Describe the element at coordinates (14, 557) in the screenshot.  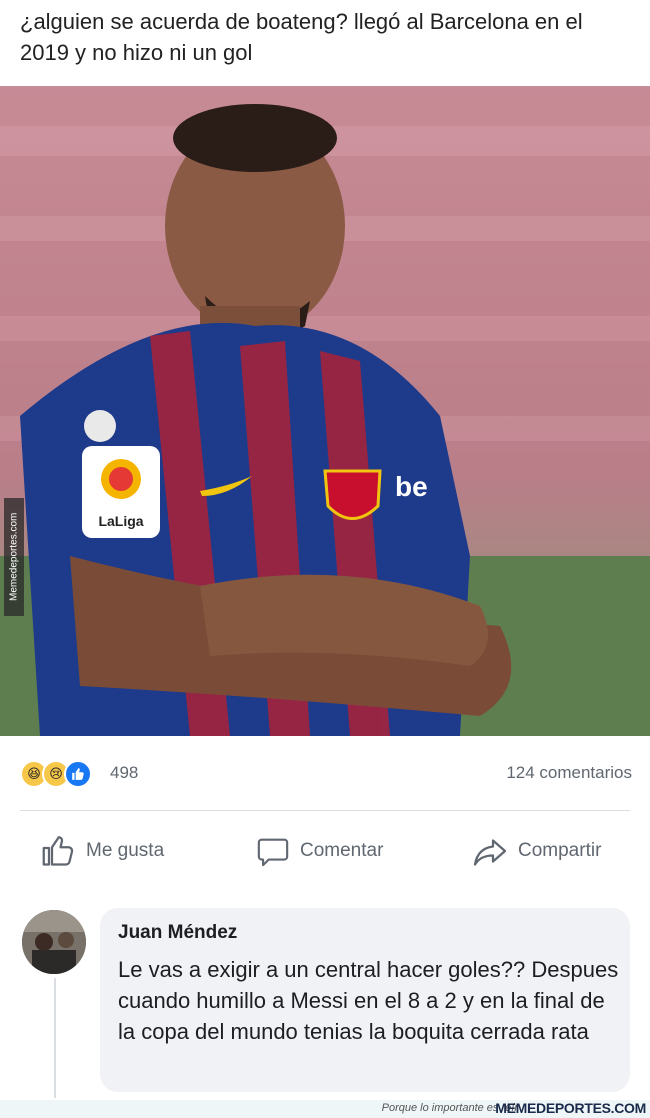
I see `side-watermark: Memedeportes.com` at that location.